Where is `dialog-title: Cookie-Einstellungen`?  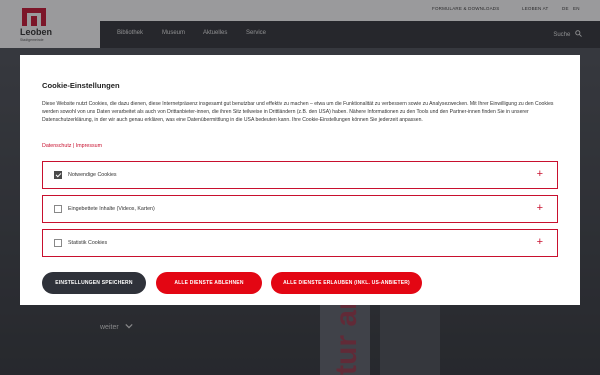
dialog-title: Cookie-Einstellungen is located at coordinates (81, 85).